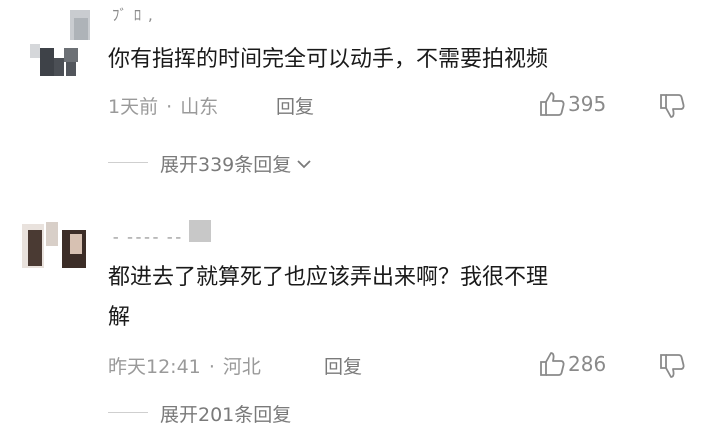 The image size is (714, 427). Describe the element at coordinates (200, 231) in the screenshot. I see `username-blur` at that location.